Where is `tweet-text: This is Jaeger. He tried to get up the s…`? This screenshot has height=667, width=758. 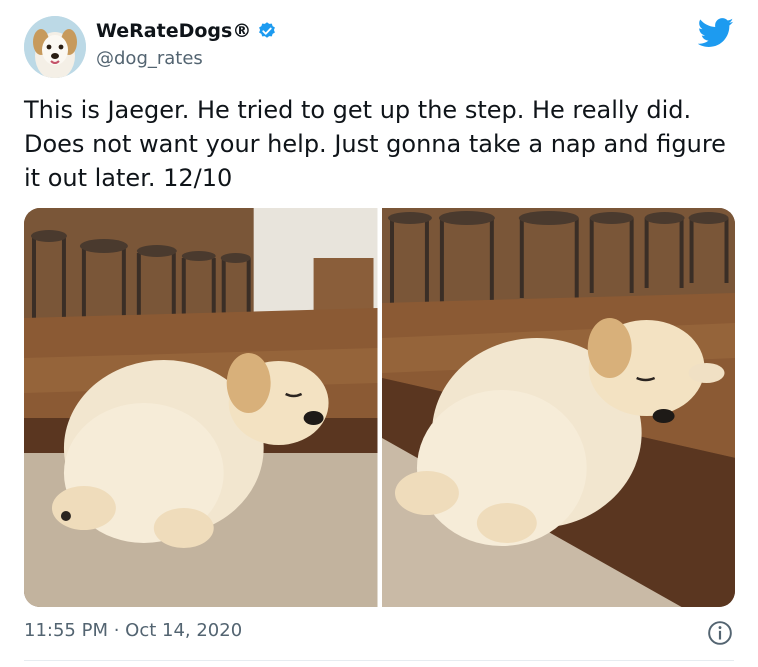
tweet-text: This is Jaeger. He tried to get up the s… is located at coordinates (375, 144).